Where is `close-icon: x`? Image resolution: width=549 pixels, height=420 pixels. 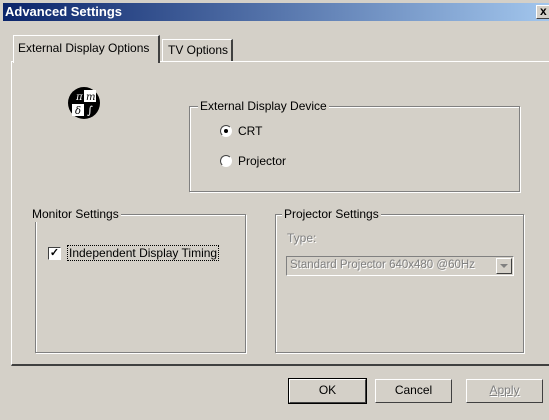
close-icon: x is located at coordinates (543, 11).